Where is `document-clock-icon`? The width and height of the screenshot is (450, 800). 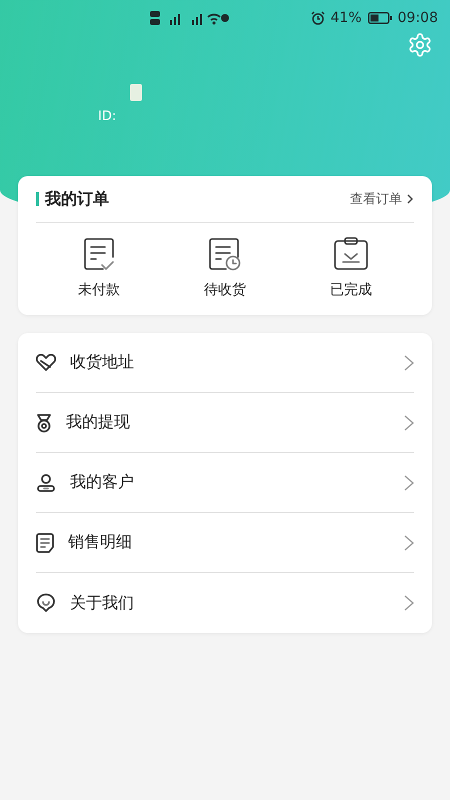
document-clock-icon is located at coordinates (225, 254).